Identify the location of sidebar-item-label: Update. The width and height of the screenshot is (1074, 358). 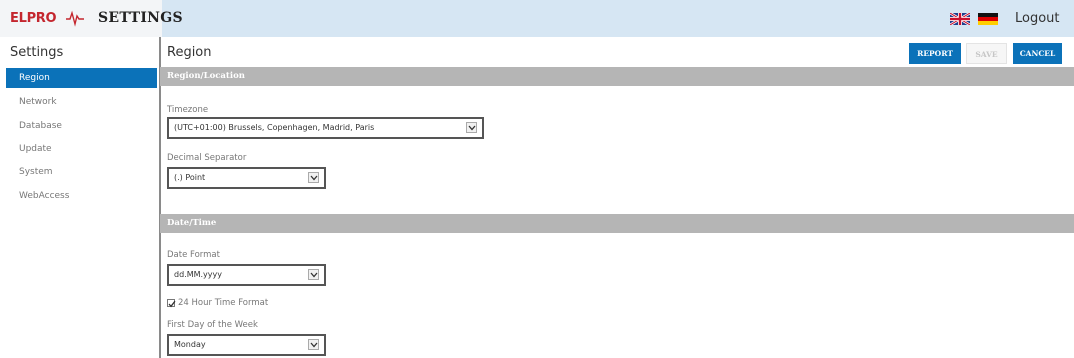
(35, 149).